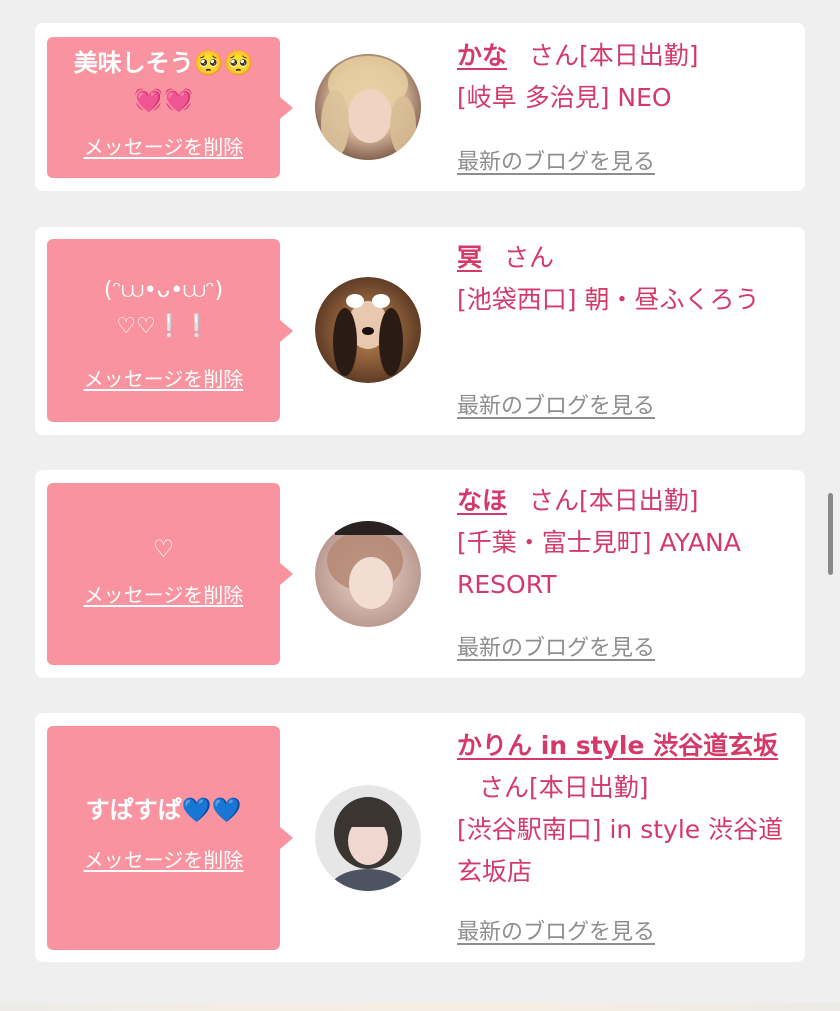 Image resolution: width=840 pixels, height=1011 pixels. What do you see at coordinates (420, 1007) in the screenshot?
I see `next-content-edge` at bounding box center [420, 1007].